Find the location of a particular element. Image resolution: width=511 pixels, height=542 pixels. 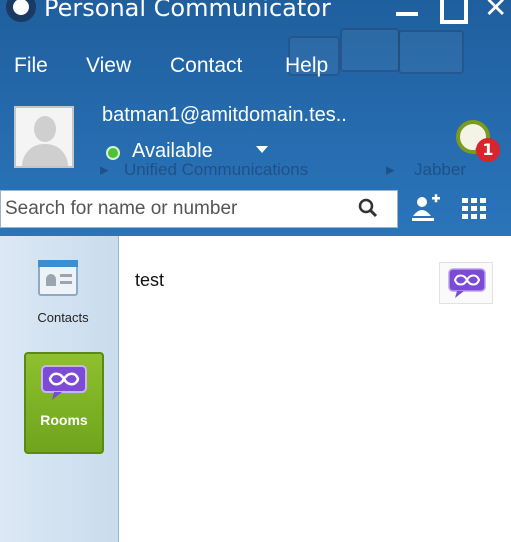

avatar-head is located at coordinates (45, 129).